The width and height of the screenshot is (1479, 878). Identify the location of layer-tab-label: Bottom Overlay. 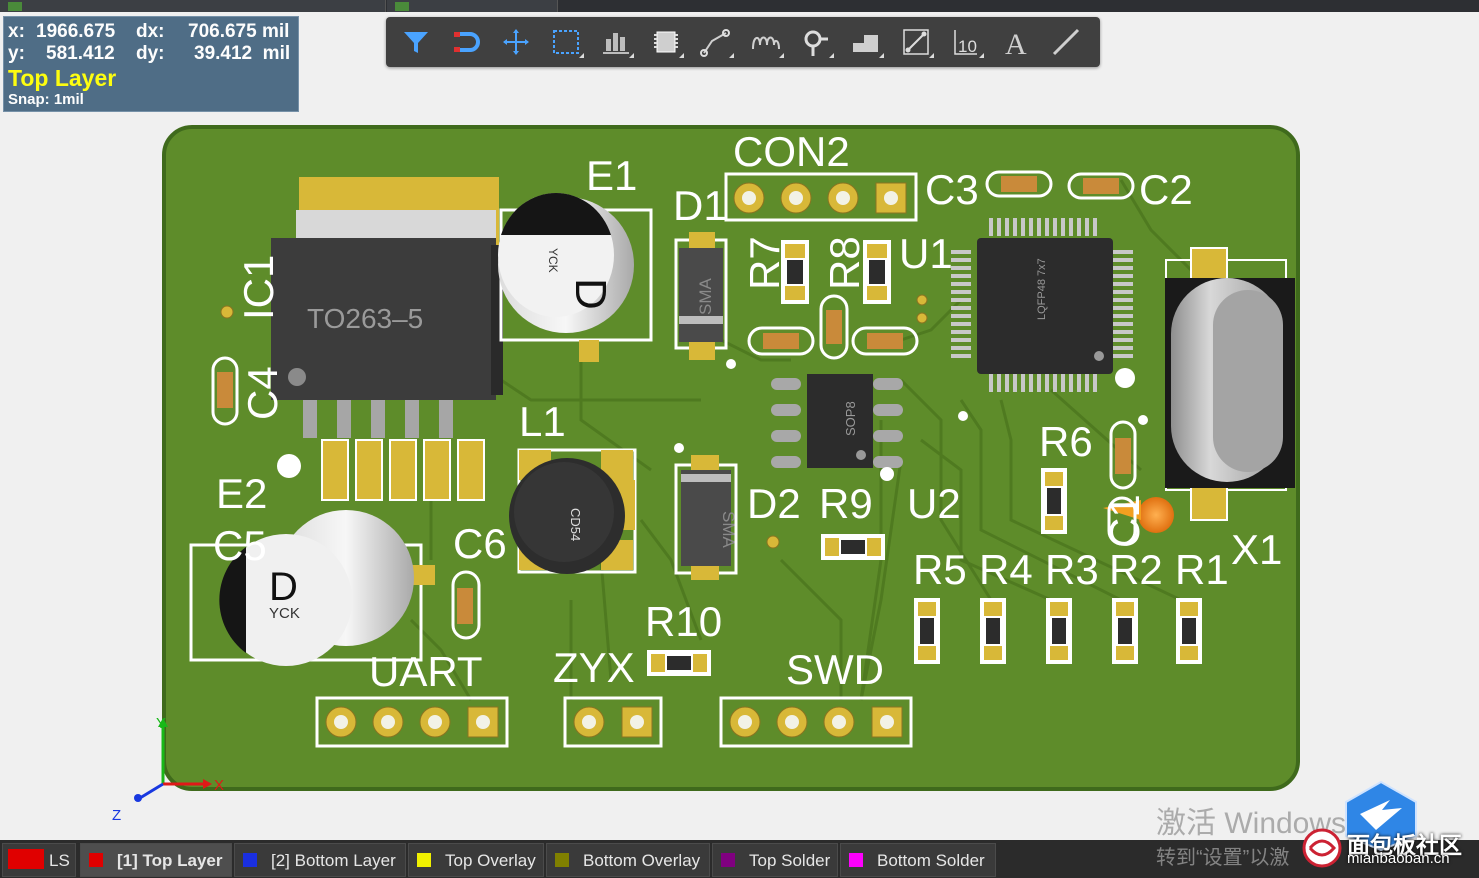
(642, 860).